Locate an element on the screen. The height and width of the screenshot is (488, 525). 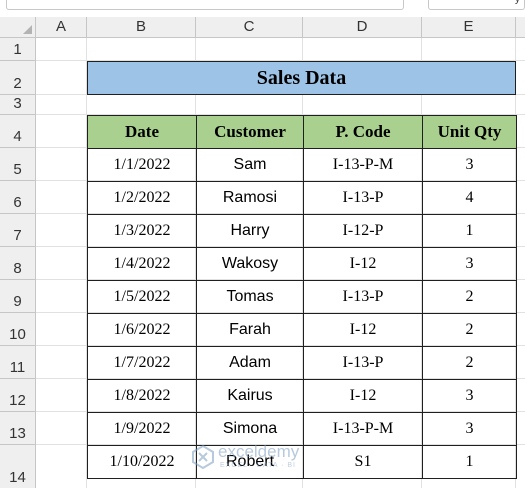
row-header-3: 3 is located at coordinates (18, 105).